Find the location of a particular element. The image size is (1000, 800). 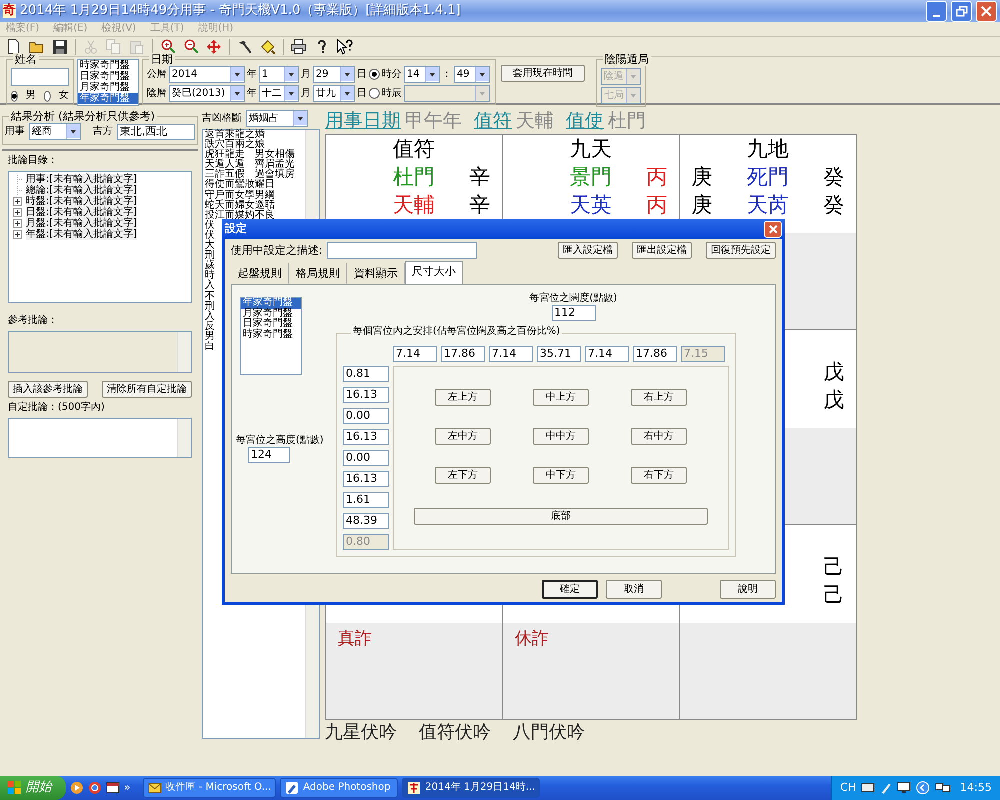

section-title: 參考批論： is located at coordinates (33, 321).